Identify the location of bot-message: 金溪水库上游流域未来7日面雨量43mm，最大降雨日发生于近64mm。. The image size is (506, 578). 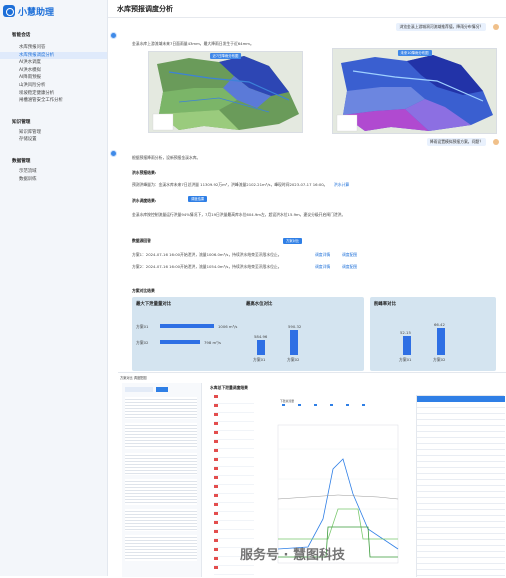
(193, 43).